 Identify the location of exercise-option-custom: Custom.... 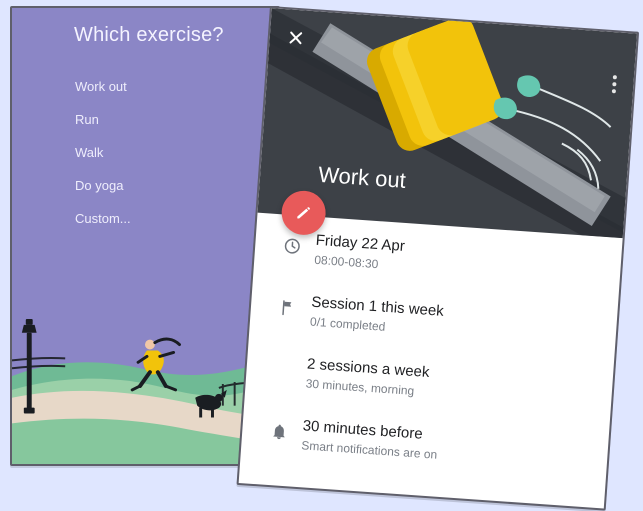
(103, 218).